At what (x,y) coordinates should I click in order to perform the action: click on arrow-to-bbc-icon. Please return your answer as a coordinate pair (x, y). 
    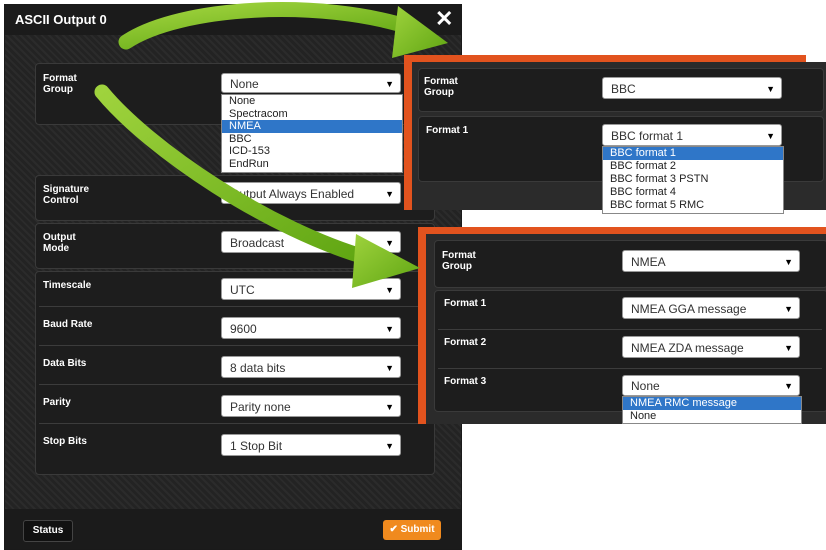
    Looking at the image, I should click on (283, 30).